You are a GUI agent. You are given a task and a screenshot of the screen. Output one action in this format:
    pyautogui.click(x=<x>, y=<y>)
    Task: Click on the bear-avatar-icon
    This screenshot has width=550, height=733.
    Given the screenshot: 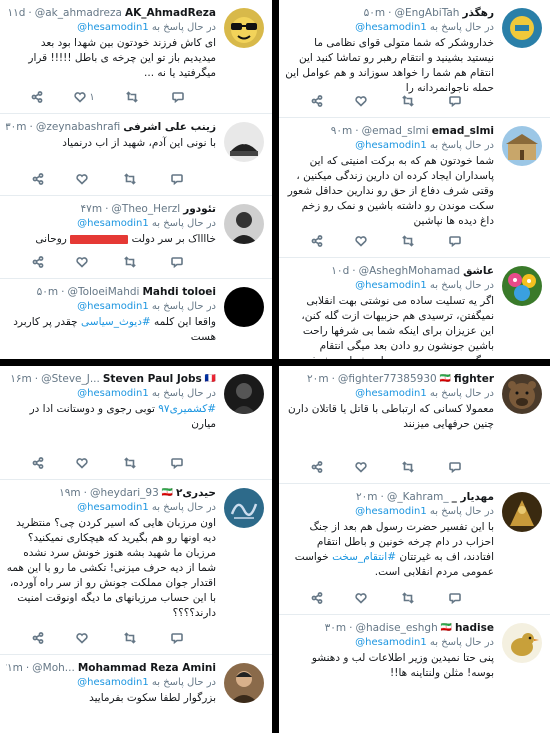 What is the action you would take?
    pyautogui.click(x=522, y=394)
    